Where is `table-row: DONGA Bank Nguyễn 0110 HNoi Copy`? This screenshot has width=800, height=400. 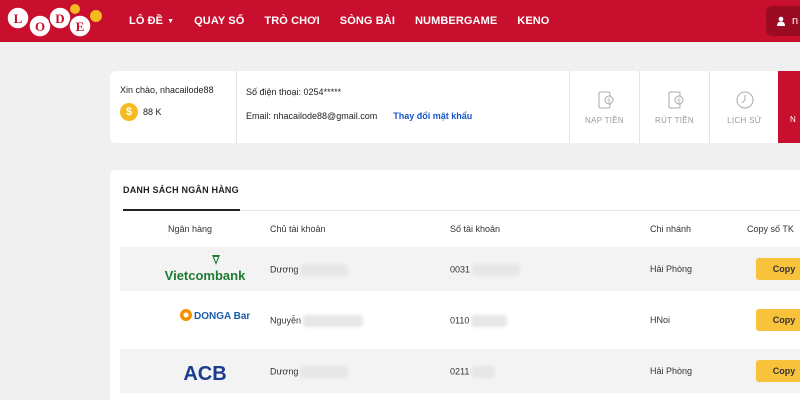
table-row: DONGA Bank Nguyễn 0110 HNoi Copy is located at coordinates (460, 320).